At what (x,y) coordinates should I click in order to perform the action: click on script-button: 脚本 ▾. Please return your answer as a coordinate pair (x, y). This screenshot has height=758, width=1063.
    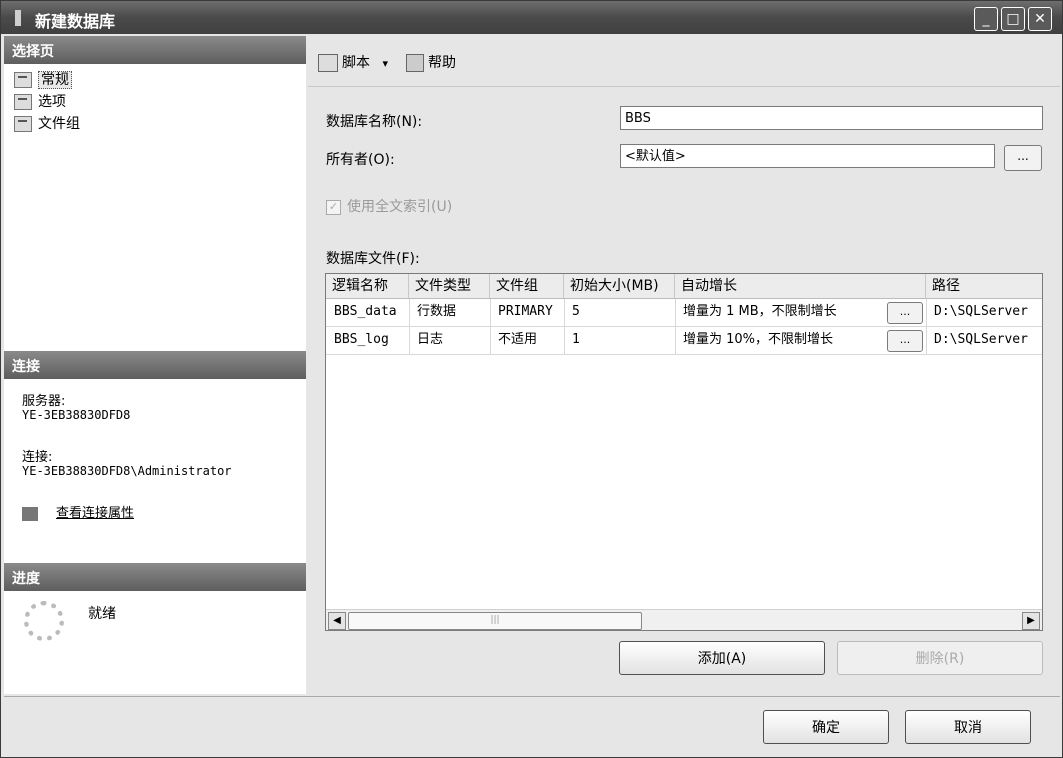
    Looking at the image, I should click on (353, 62).